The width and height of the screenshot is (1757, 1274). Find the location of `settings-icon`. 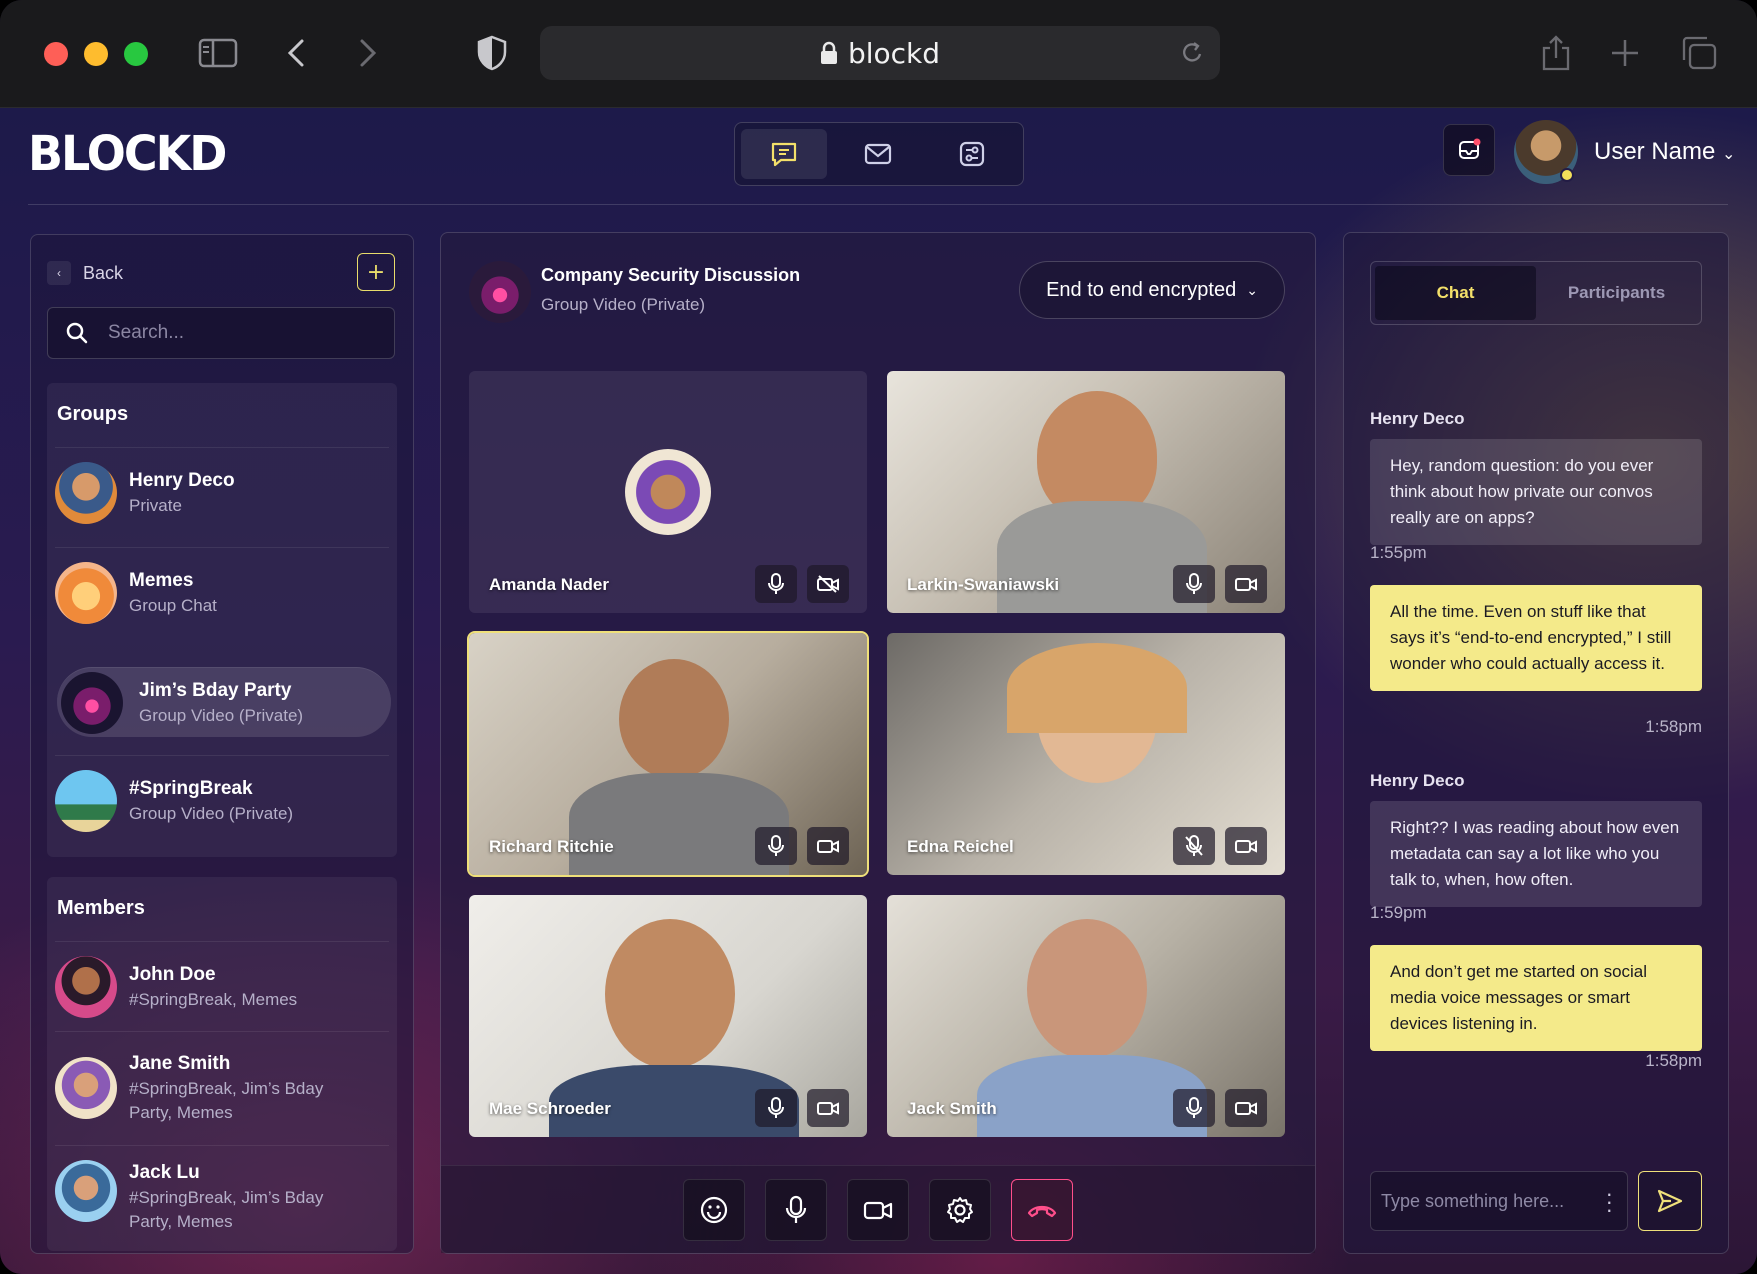

settings-icon is located at coordinates (960, 1209).